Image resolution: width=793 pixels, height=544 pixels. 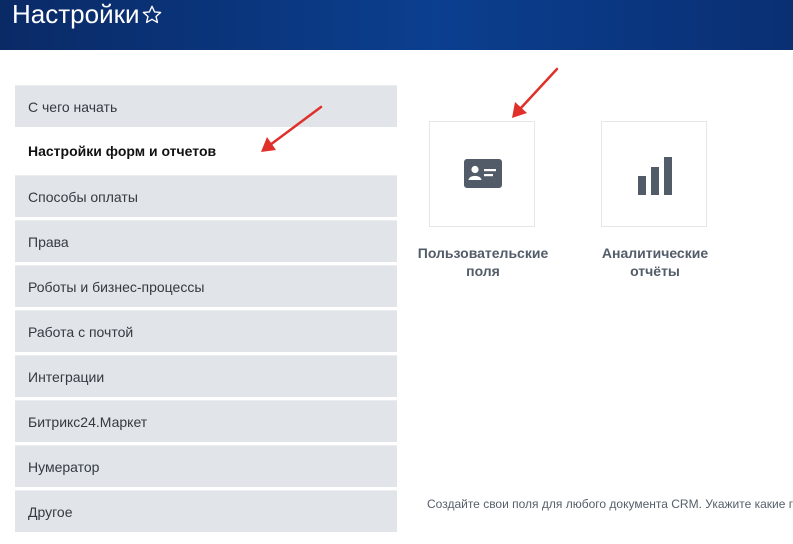 I want to click on menu-item-other: Другое, so click(x=206, y=511).